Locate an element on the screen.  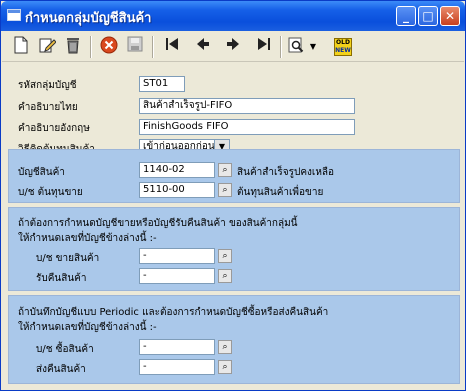
close-button: ✕ is located at coordinates (450, 16).